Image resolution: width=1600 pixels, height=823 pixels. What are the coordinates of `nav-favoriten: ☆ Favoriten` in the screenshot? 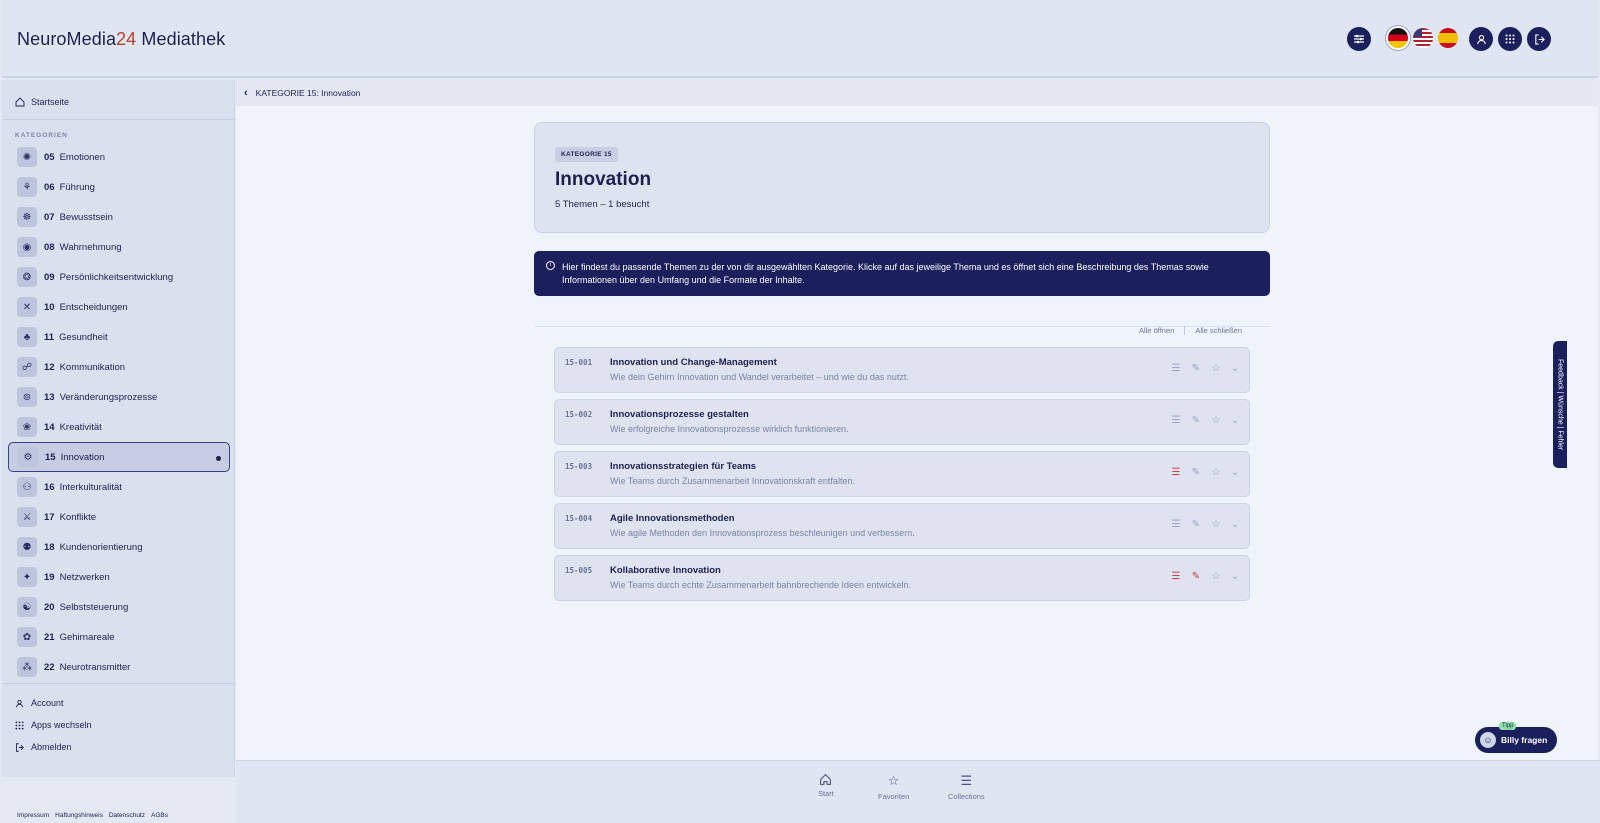 It's located at (893, 787).